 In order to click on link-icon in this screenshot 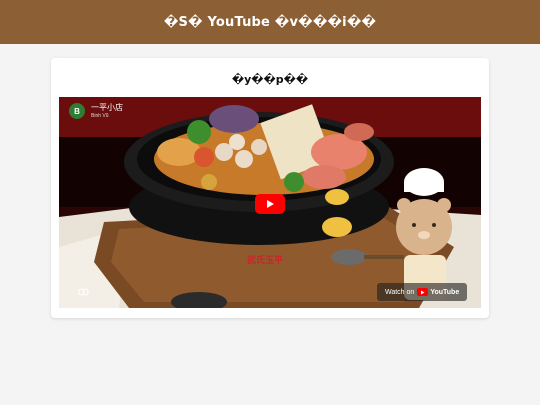, I will do `click(83, 292)`.